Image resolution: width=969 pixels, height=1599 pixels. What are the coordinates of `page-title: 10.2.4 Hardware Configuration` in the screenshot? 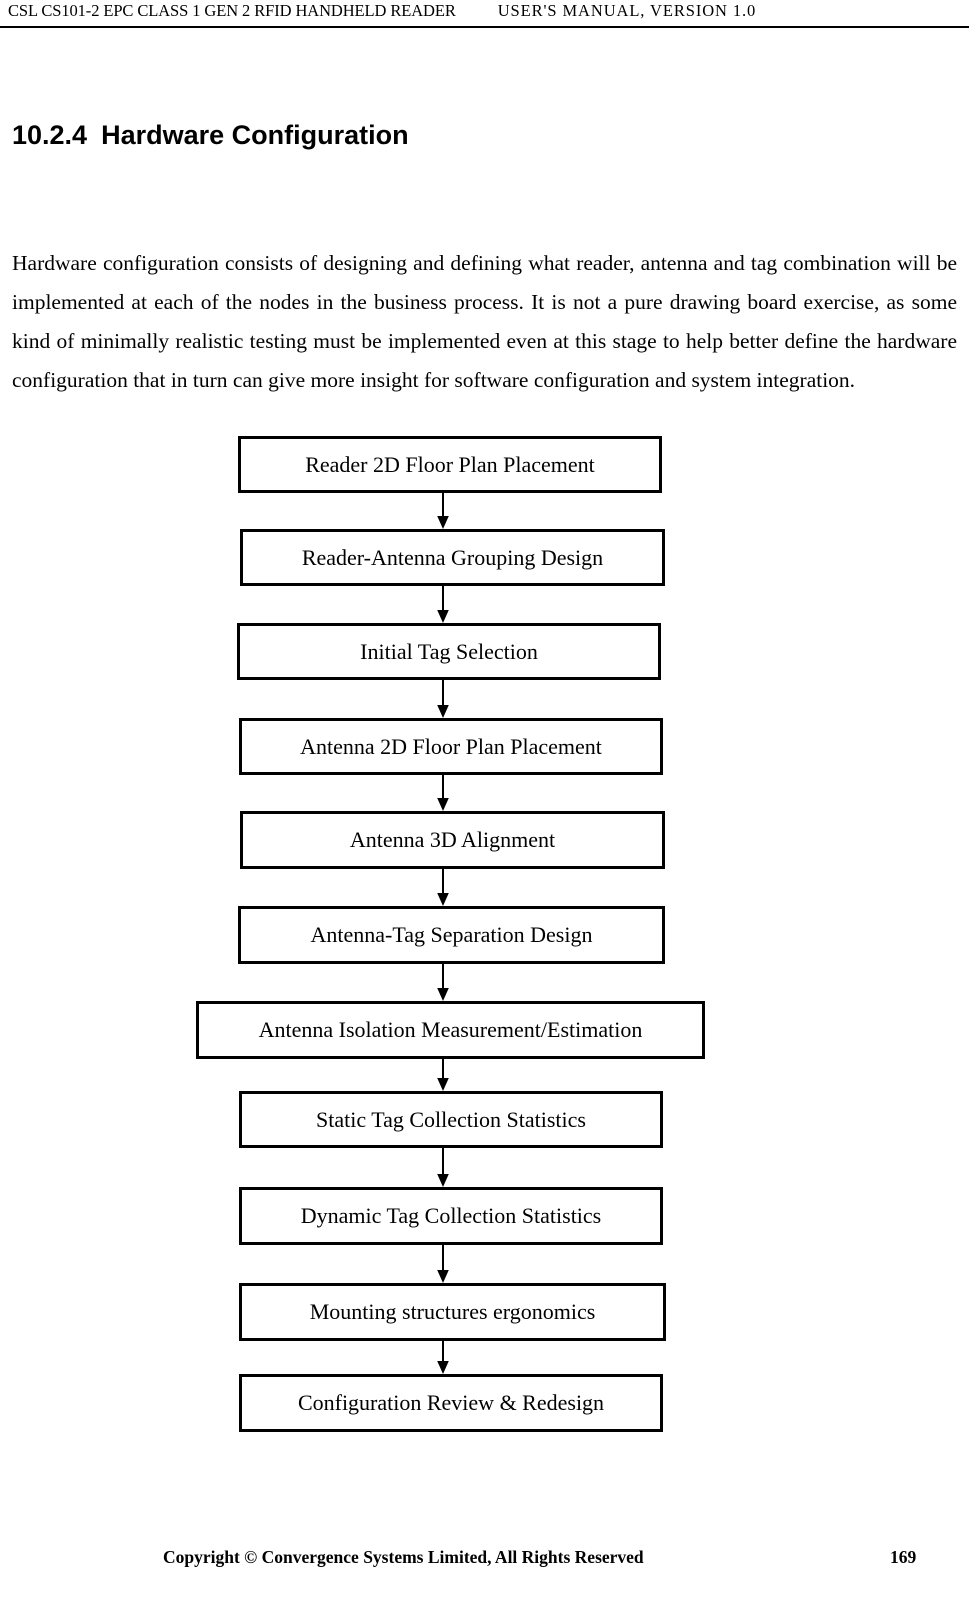 It's located at (210, 135).